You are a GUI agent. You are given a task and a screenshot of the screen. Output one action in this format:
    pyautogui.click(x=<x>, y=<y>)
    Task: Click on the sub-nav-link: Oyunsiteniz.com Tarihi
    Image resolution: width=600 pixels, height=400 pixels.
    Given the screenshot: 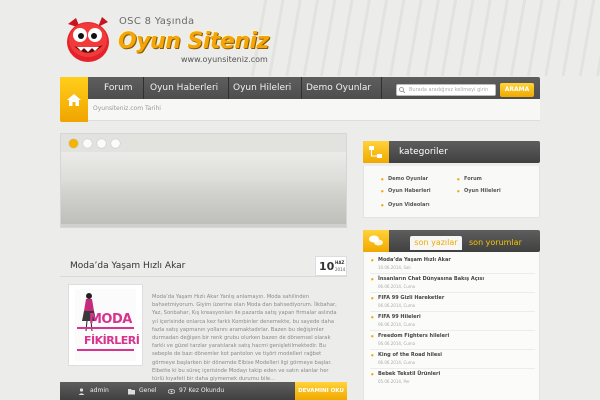 What is the action you would take?
    pyautogui.click(x=127, y=108)
    